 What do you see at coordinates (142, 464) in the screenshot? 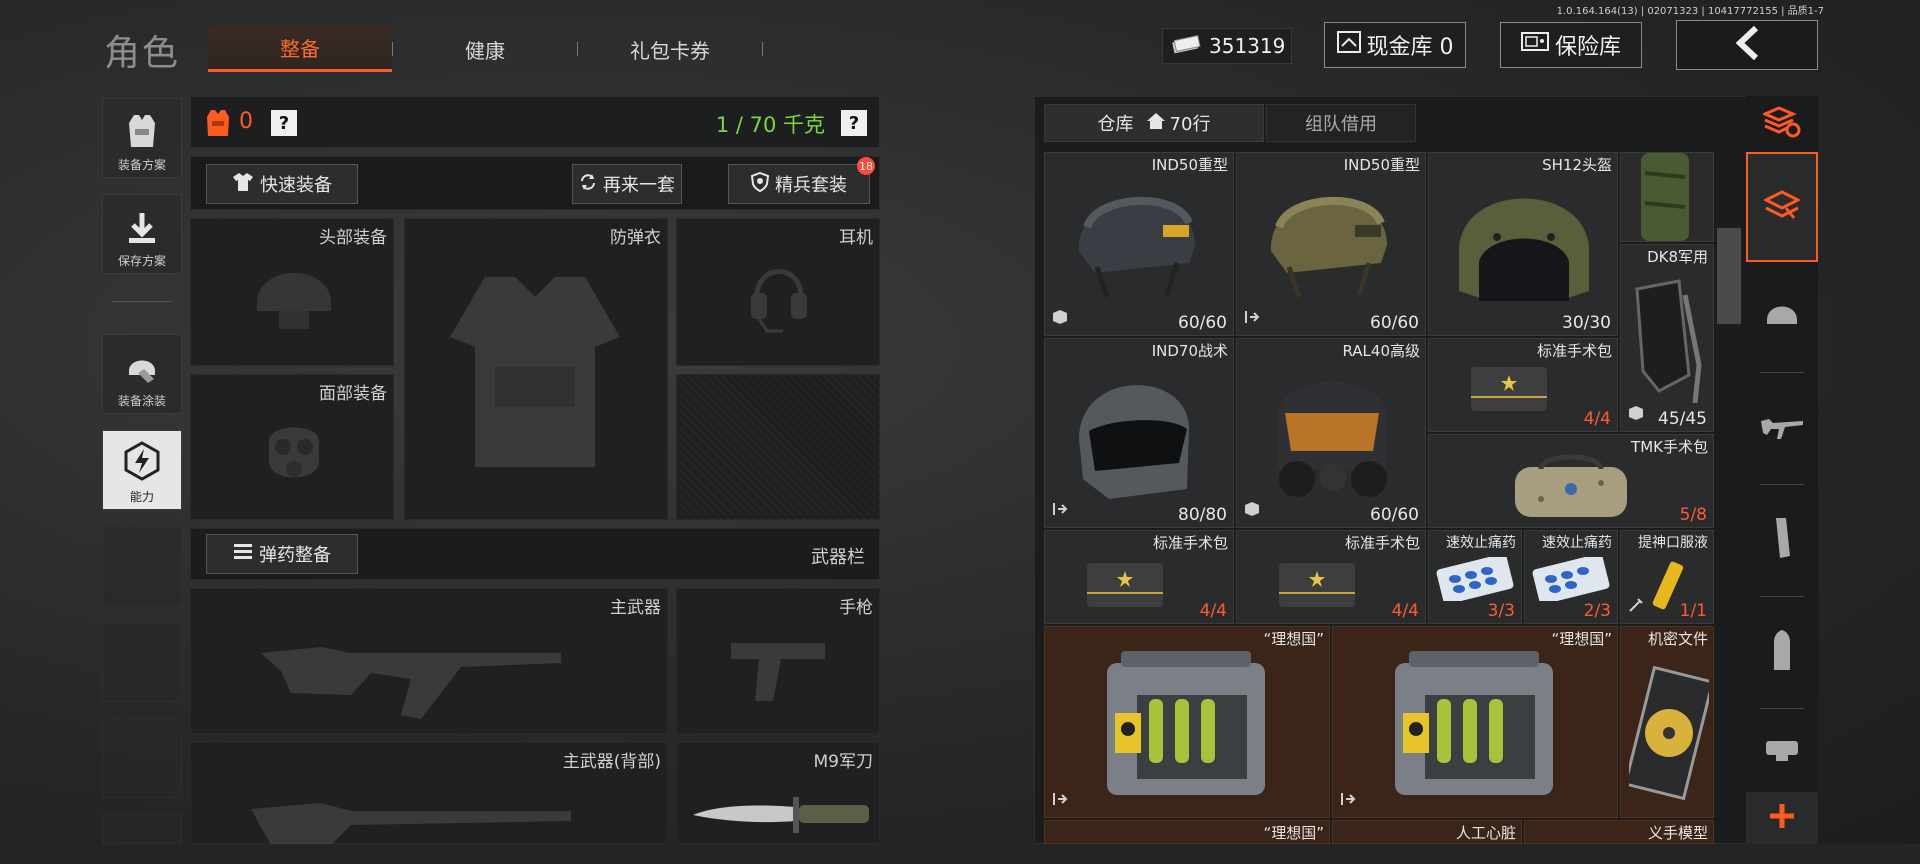
I see `ability-icon` at bounding box center [142, 464].